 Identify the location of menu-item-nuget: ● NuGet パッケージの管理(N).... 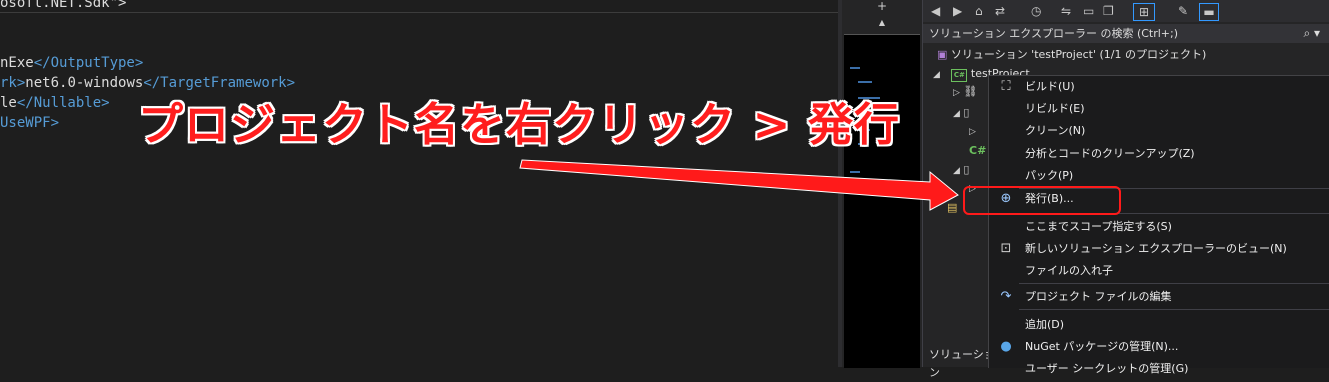
(1159, 347).